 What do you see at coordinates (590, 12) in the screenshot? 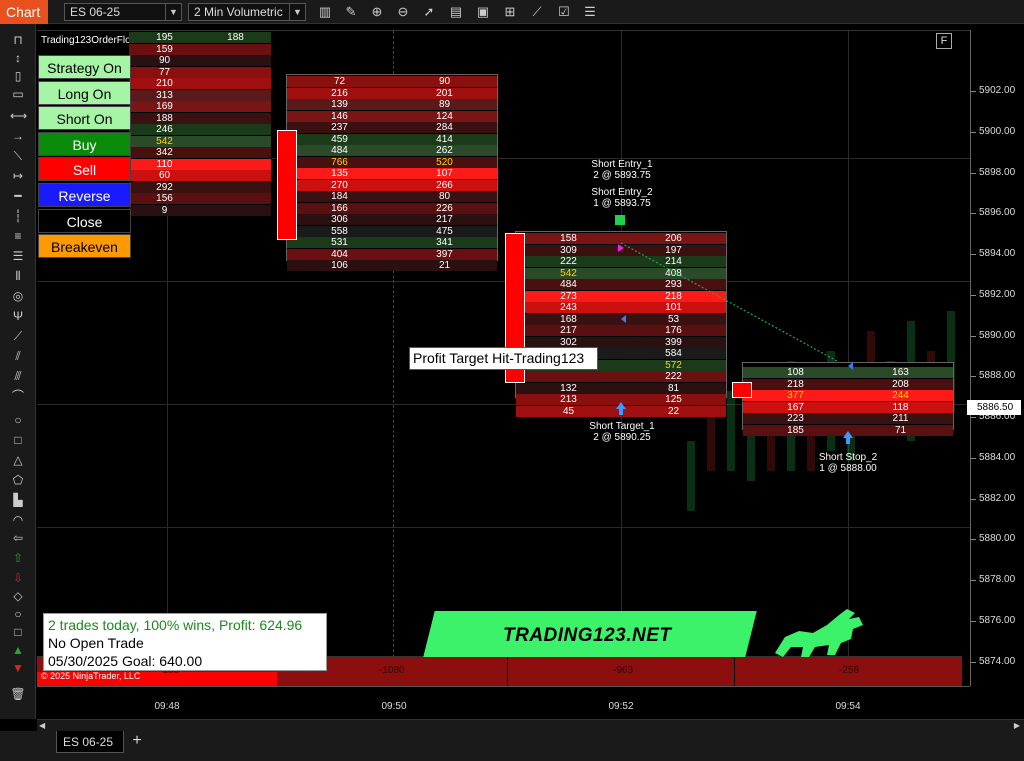
I see `menu-icon: ☰` at bounding box center [590, 12].